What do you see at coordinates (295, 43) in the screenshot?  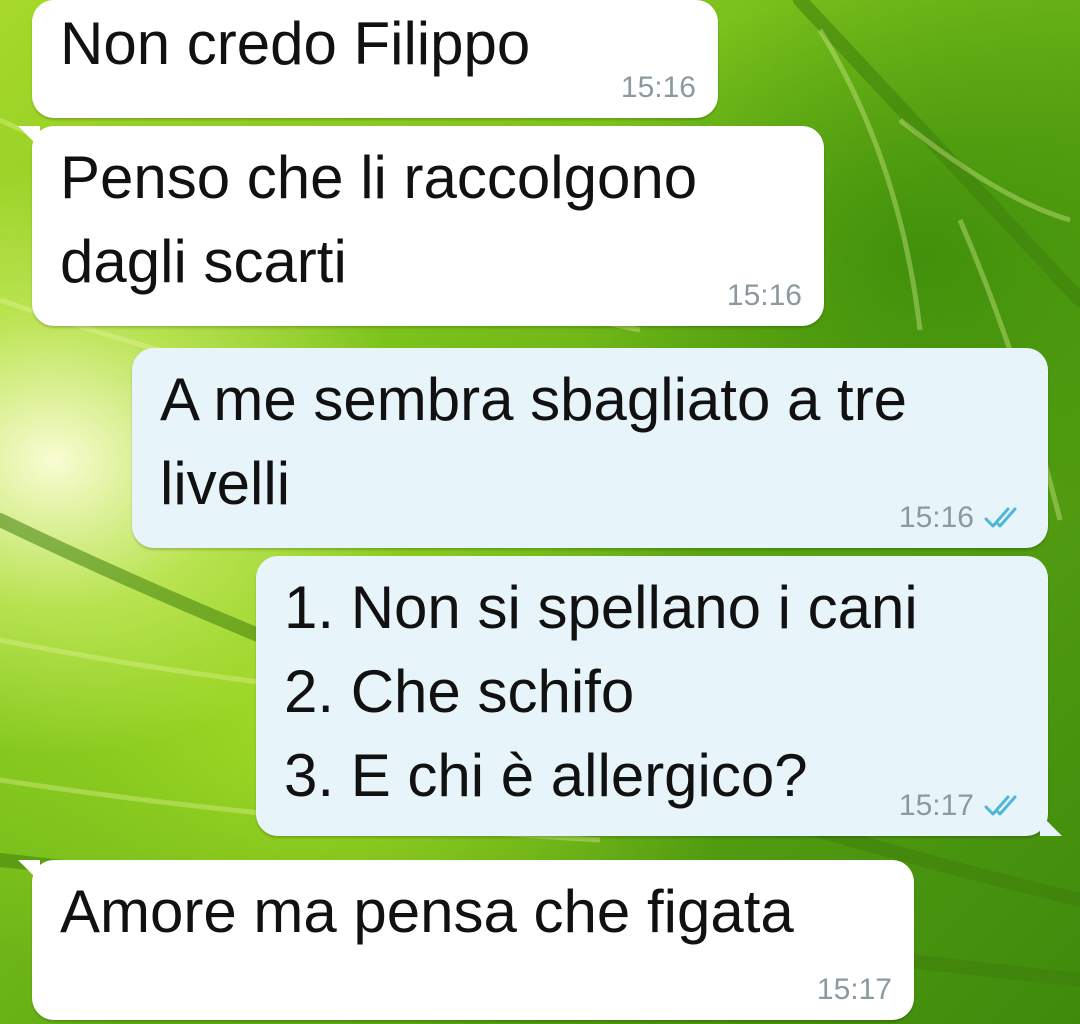 I see `message-text: Non credo Filippo` at bounding box center [295, 43].